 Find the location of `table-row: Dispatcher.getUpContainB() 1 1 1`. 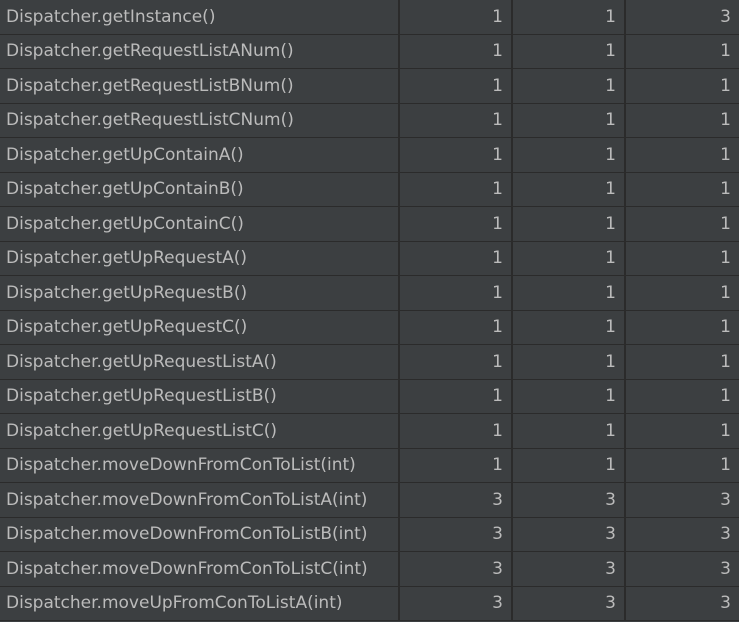

table-row: Dispatcher.getUpContainB() 1 1 1 is located at coordinates (369, 189).